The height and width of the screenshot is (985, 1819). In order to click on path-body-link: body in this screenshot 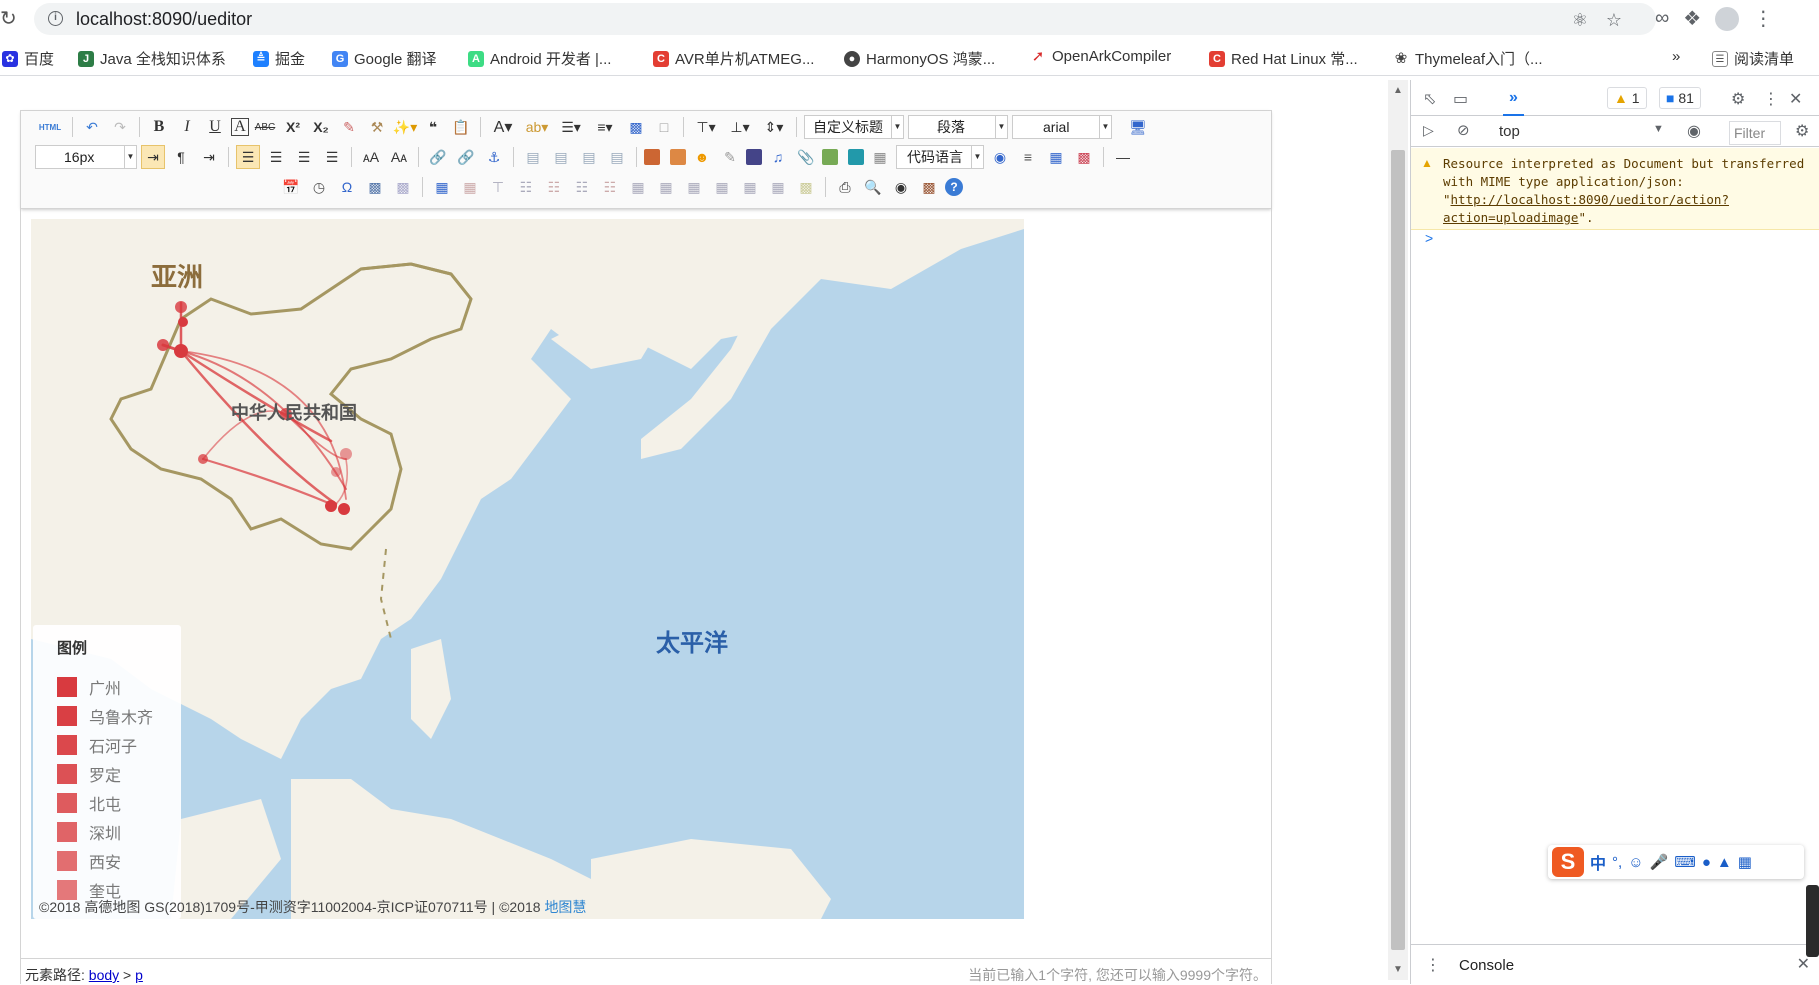, I will do `click(104, 975)`.